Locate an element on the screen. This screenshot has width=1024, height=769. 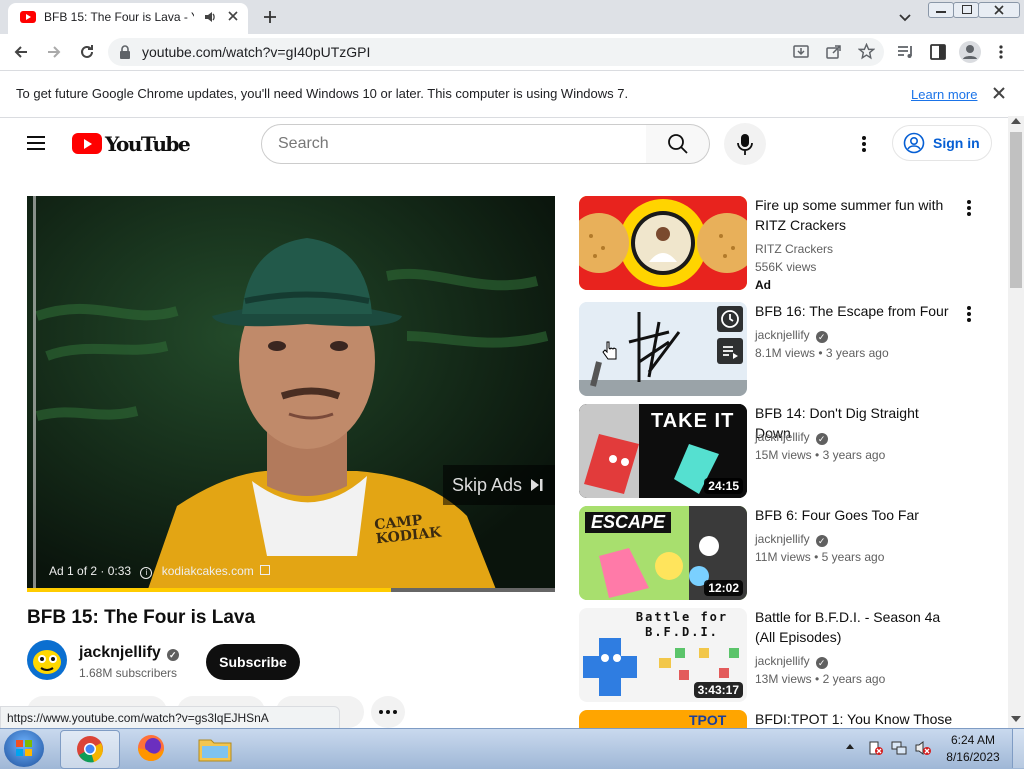
search-button is located at coordinates (678, 144).